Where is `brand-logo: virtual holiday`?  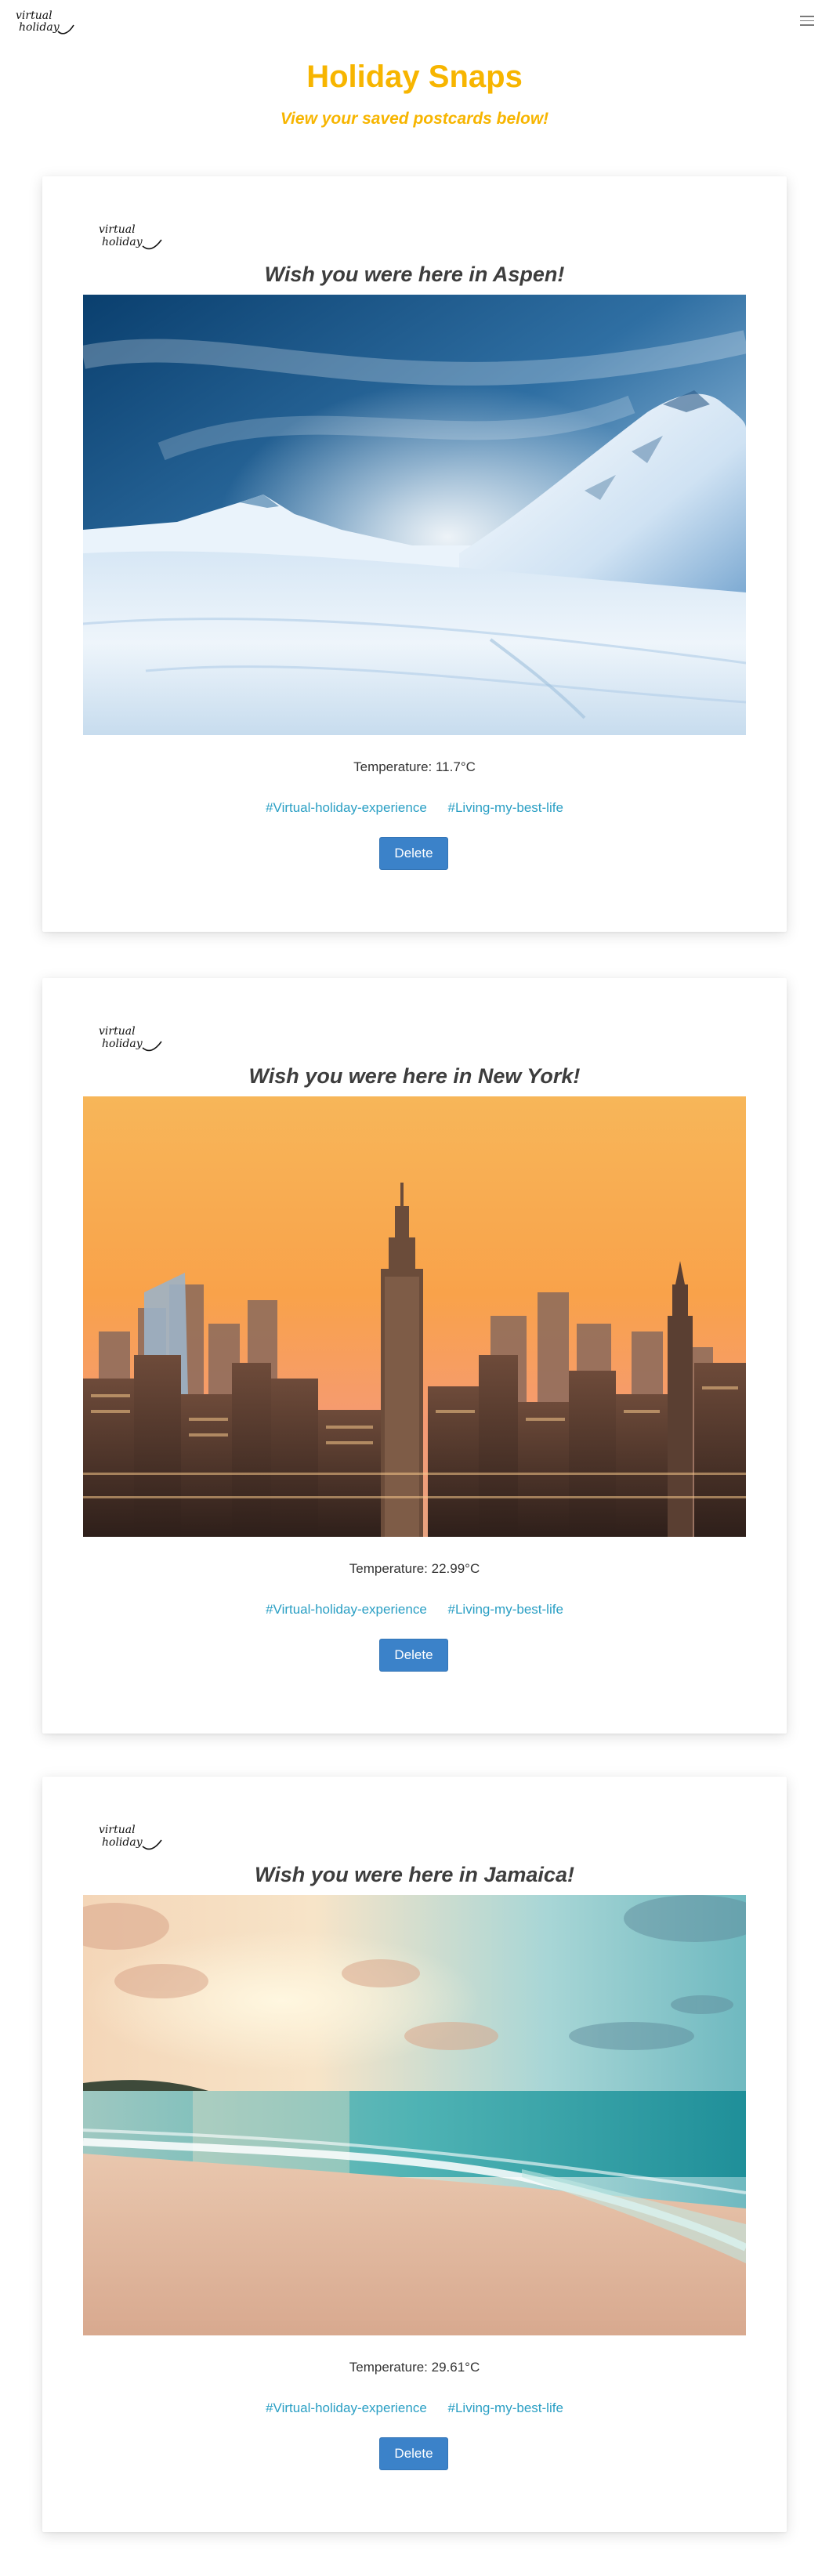
brand-logo: virtual holiday is located at coordinates (45, 22).